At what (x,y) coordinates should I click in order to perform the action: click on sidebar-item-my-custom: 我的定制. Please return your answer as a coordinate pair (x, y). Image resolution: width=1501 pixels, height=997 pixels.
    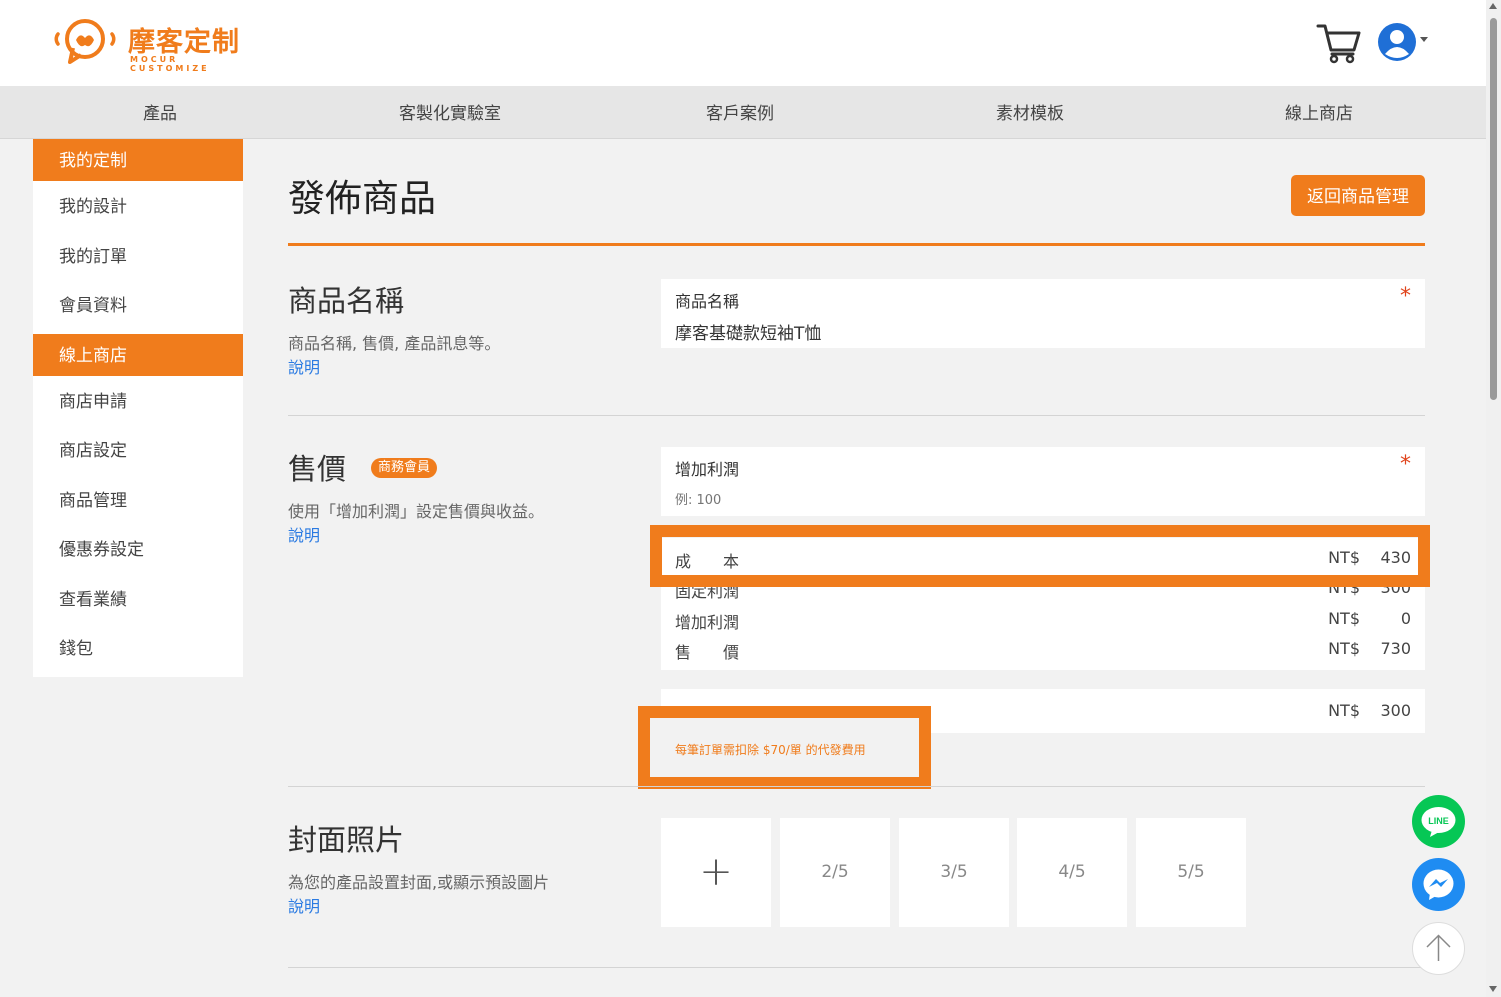
    Looking at the image, I should click on (138, 160).